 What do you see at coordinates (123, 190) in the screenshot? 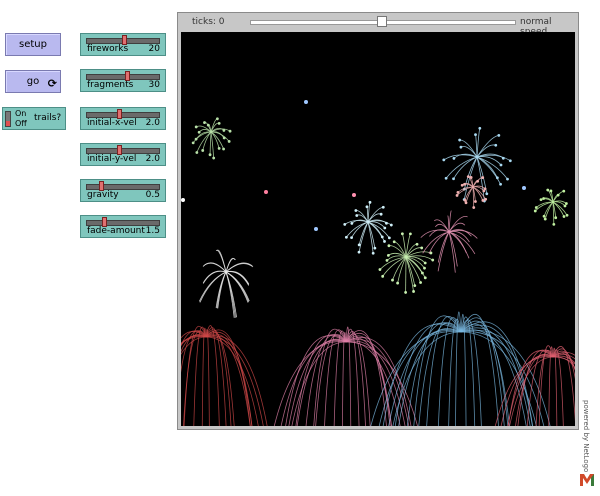
I see `slider-gravity: gravity 0.5` at bounding box center [123, 190].